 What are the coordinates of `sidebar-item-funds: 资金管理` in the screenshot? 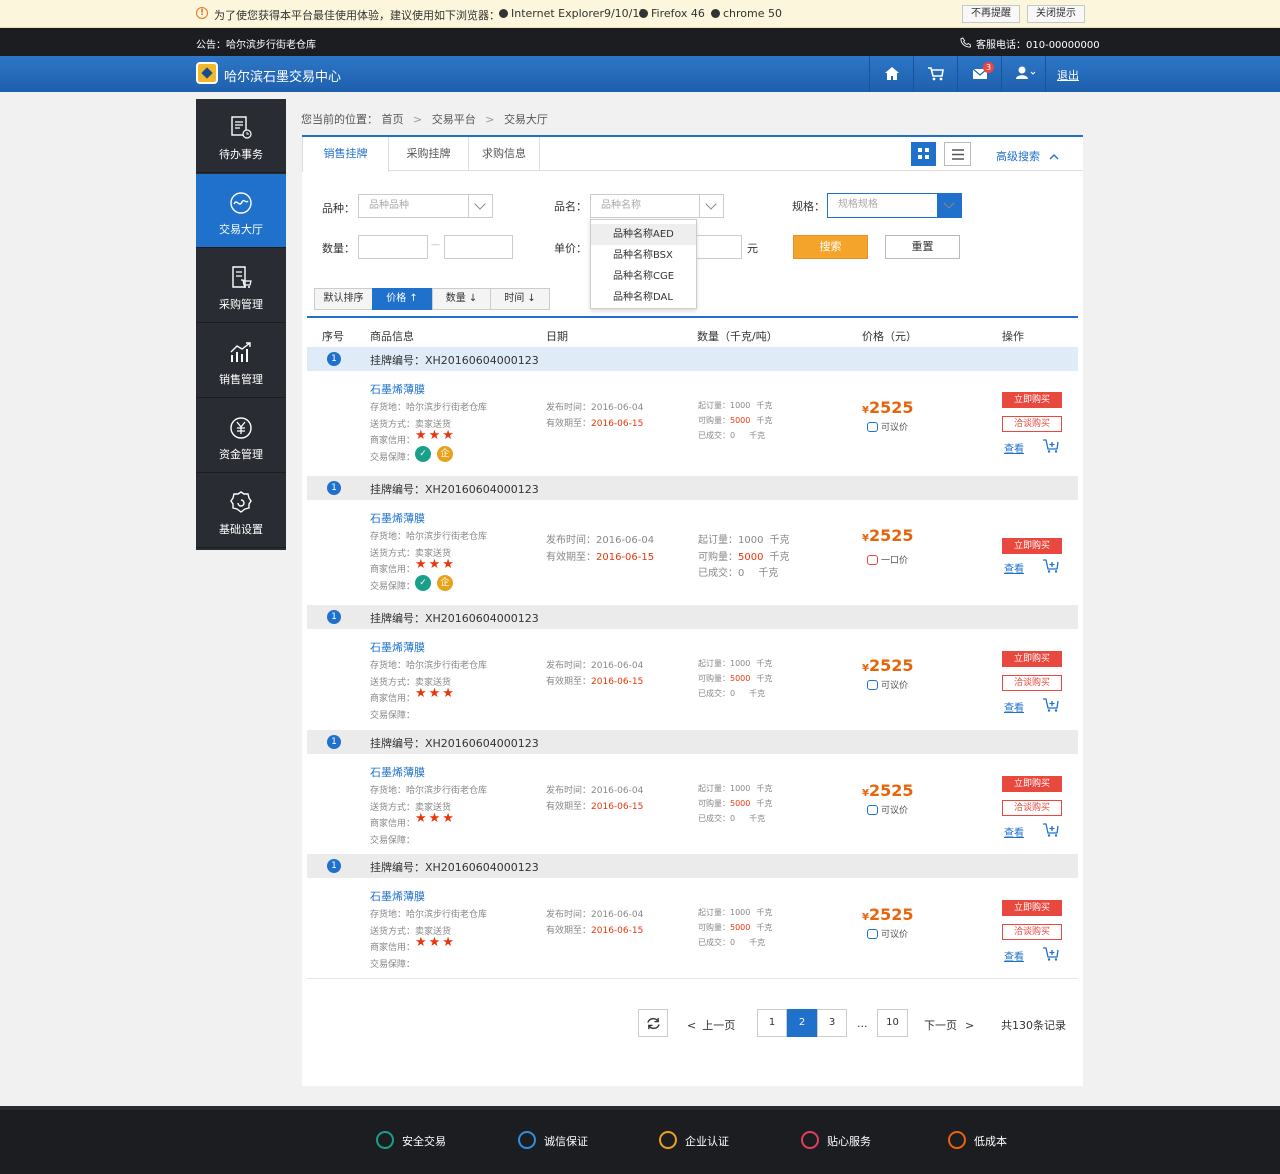 It's located at (241, 436).